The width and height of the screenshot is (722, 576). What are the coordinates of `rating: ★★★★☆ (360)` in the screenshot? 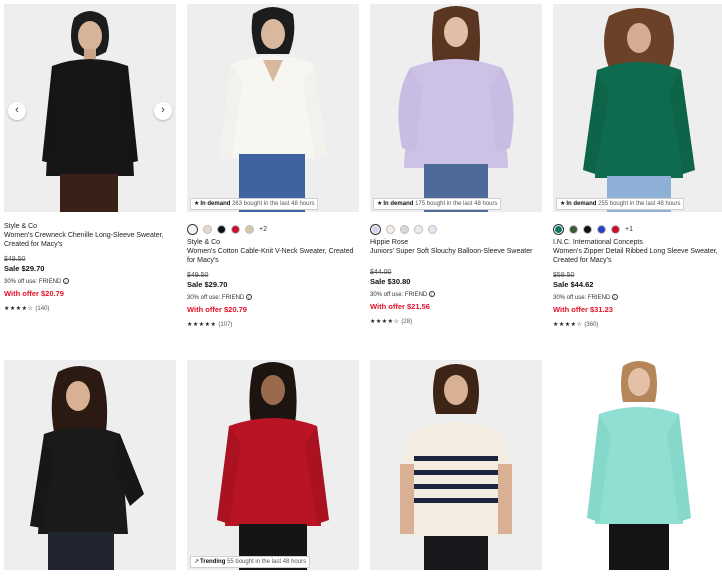 It's located at (637, 325).